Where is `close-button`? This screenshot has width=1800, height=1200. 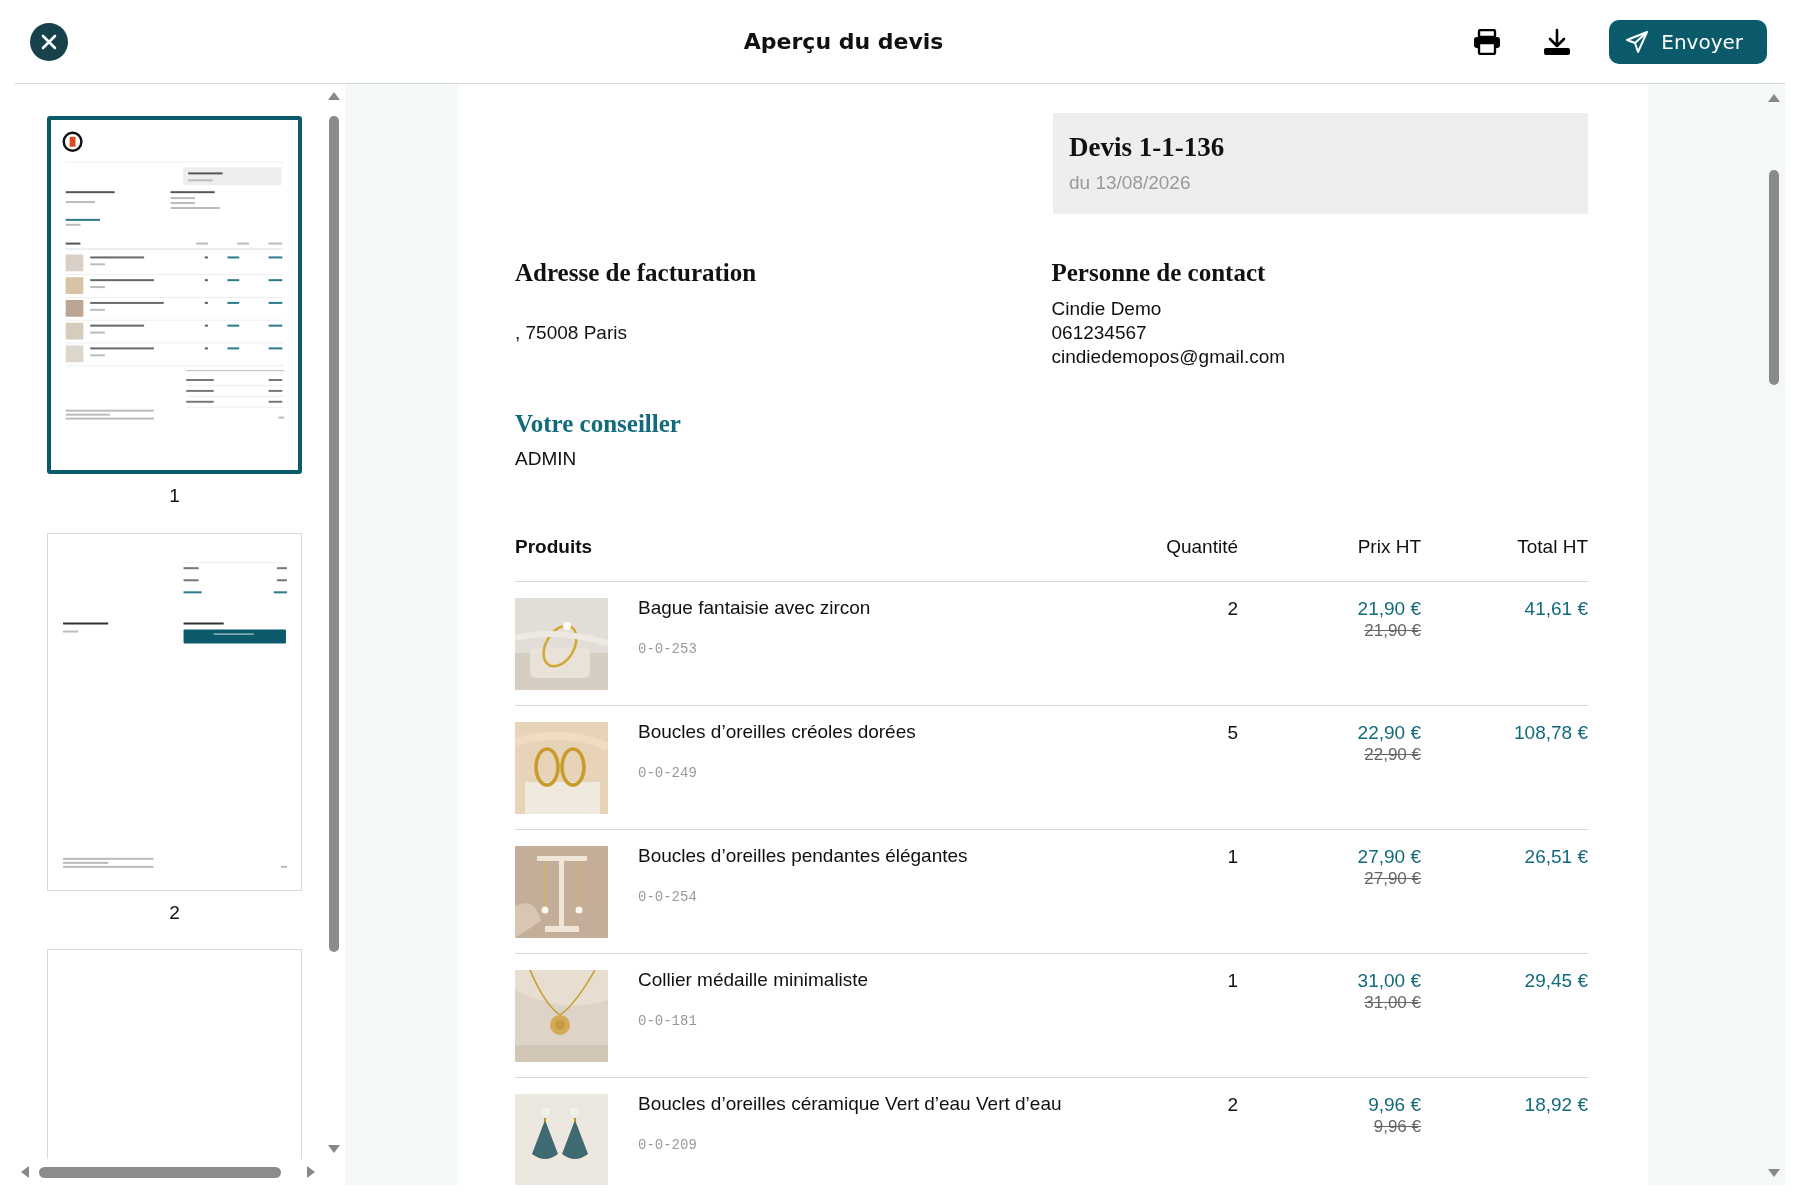
close-button is located at coordinates (49, 41).